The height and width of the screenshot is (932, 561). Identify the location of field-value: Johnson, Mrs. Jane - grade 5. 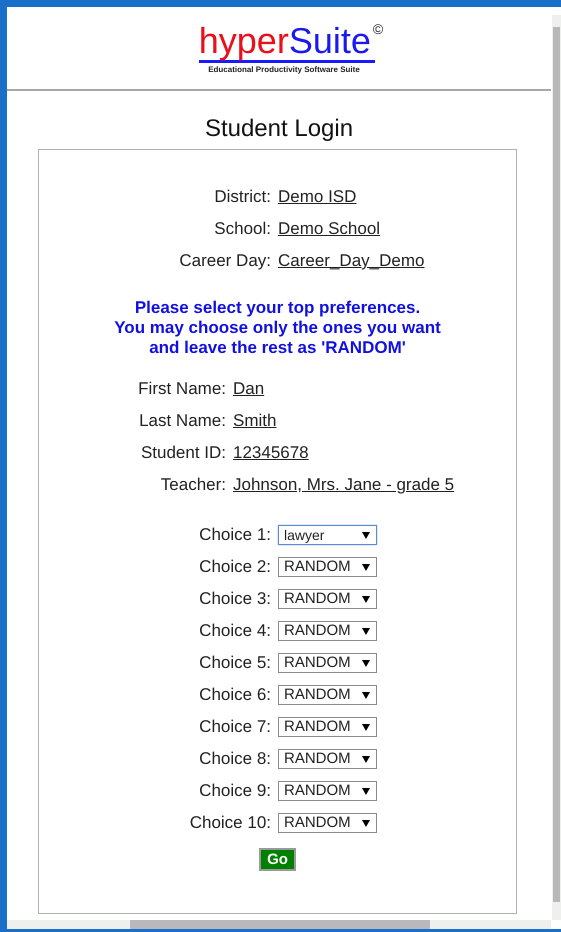
(343, 485).